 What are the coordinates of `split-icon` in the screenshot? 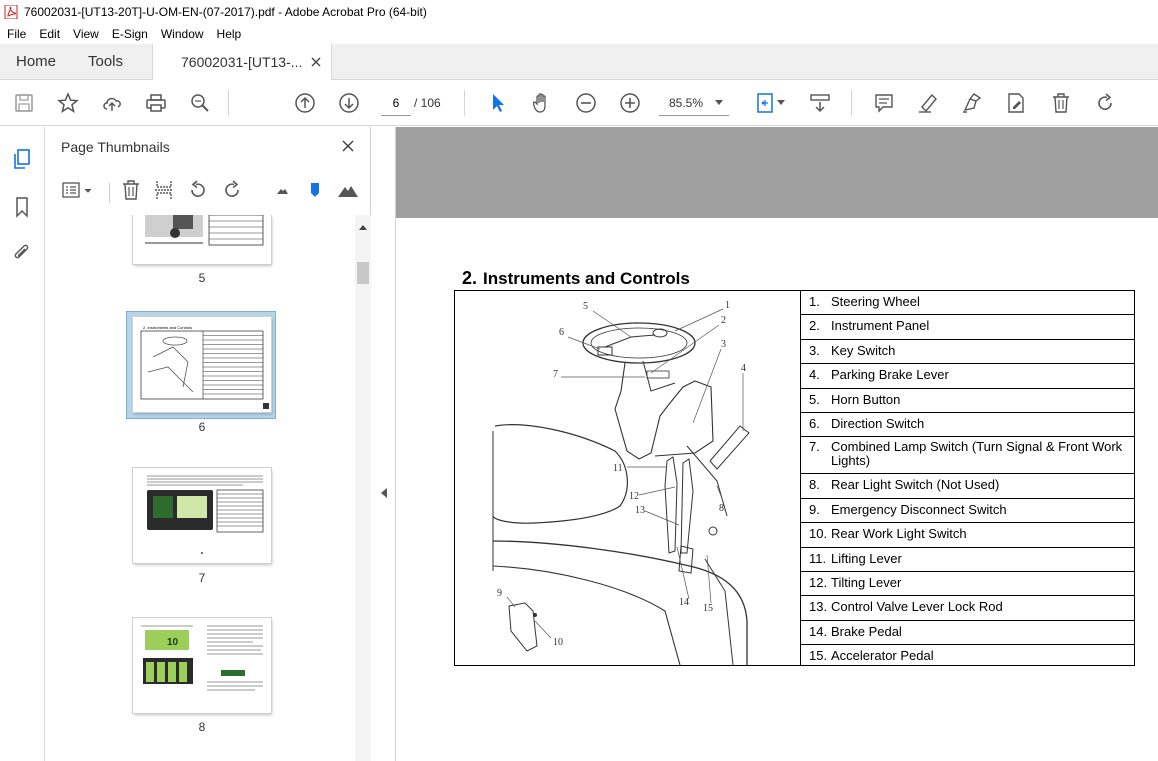 It's located at (164, 190).